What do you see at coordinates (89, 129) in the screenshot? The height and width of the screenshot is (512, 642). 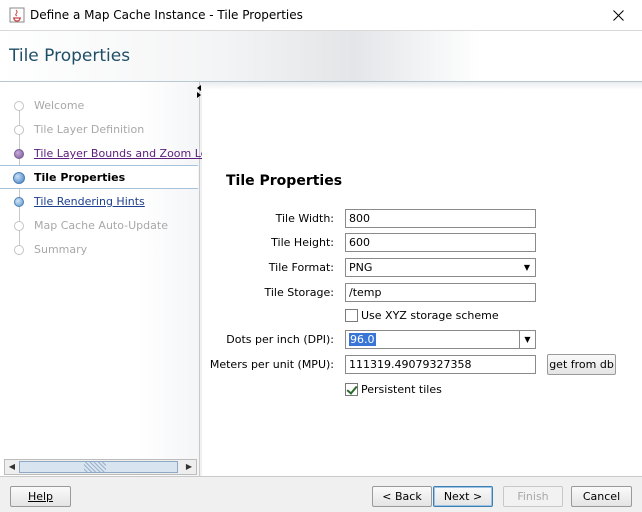 I see `nav-item-label: Tile Layer Definition` at bounding box center [89, 129].